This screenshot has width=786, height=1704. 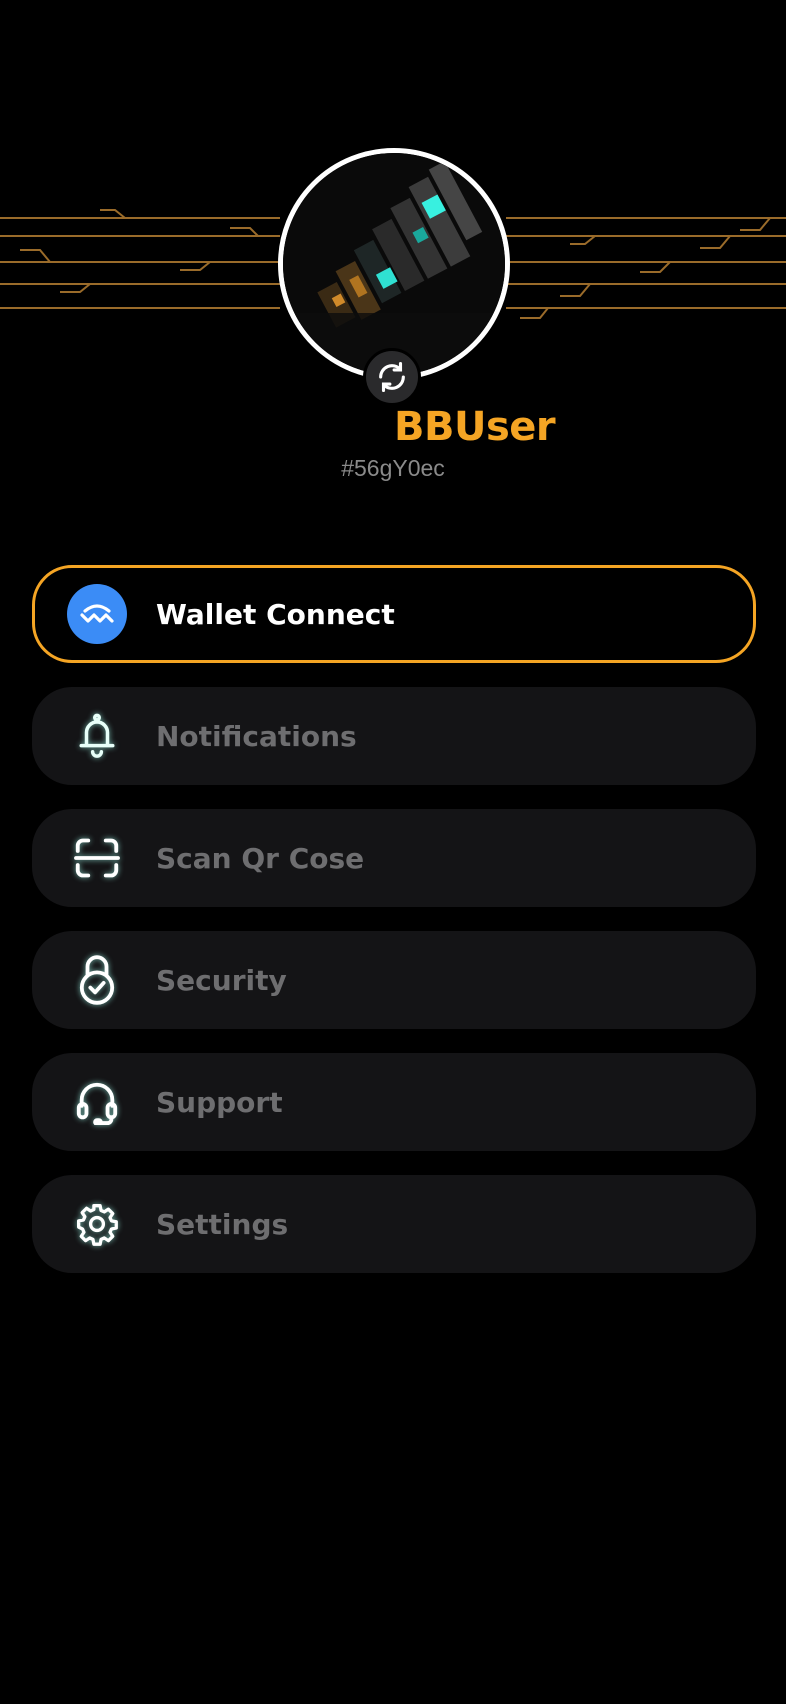 What do you see at coordinates (219, 1102) in the screenshot?
I see `menu-item-label: Support` at bounding box center [219, 1102].